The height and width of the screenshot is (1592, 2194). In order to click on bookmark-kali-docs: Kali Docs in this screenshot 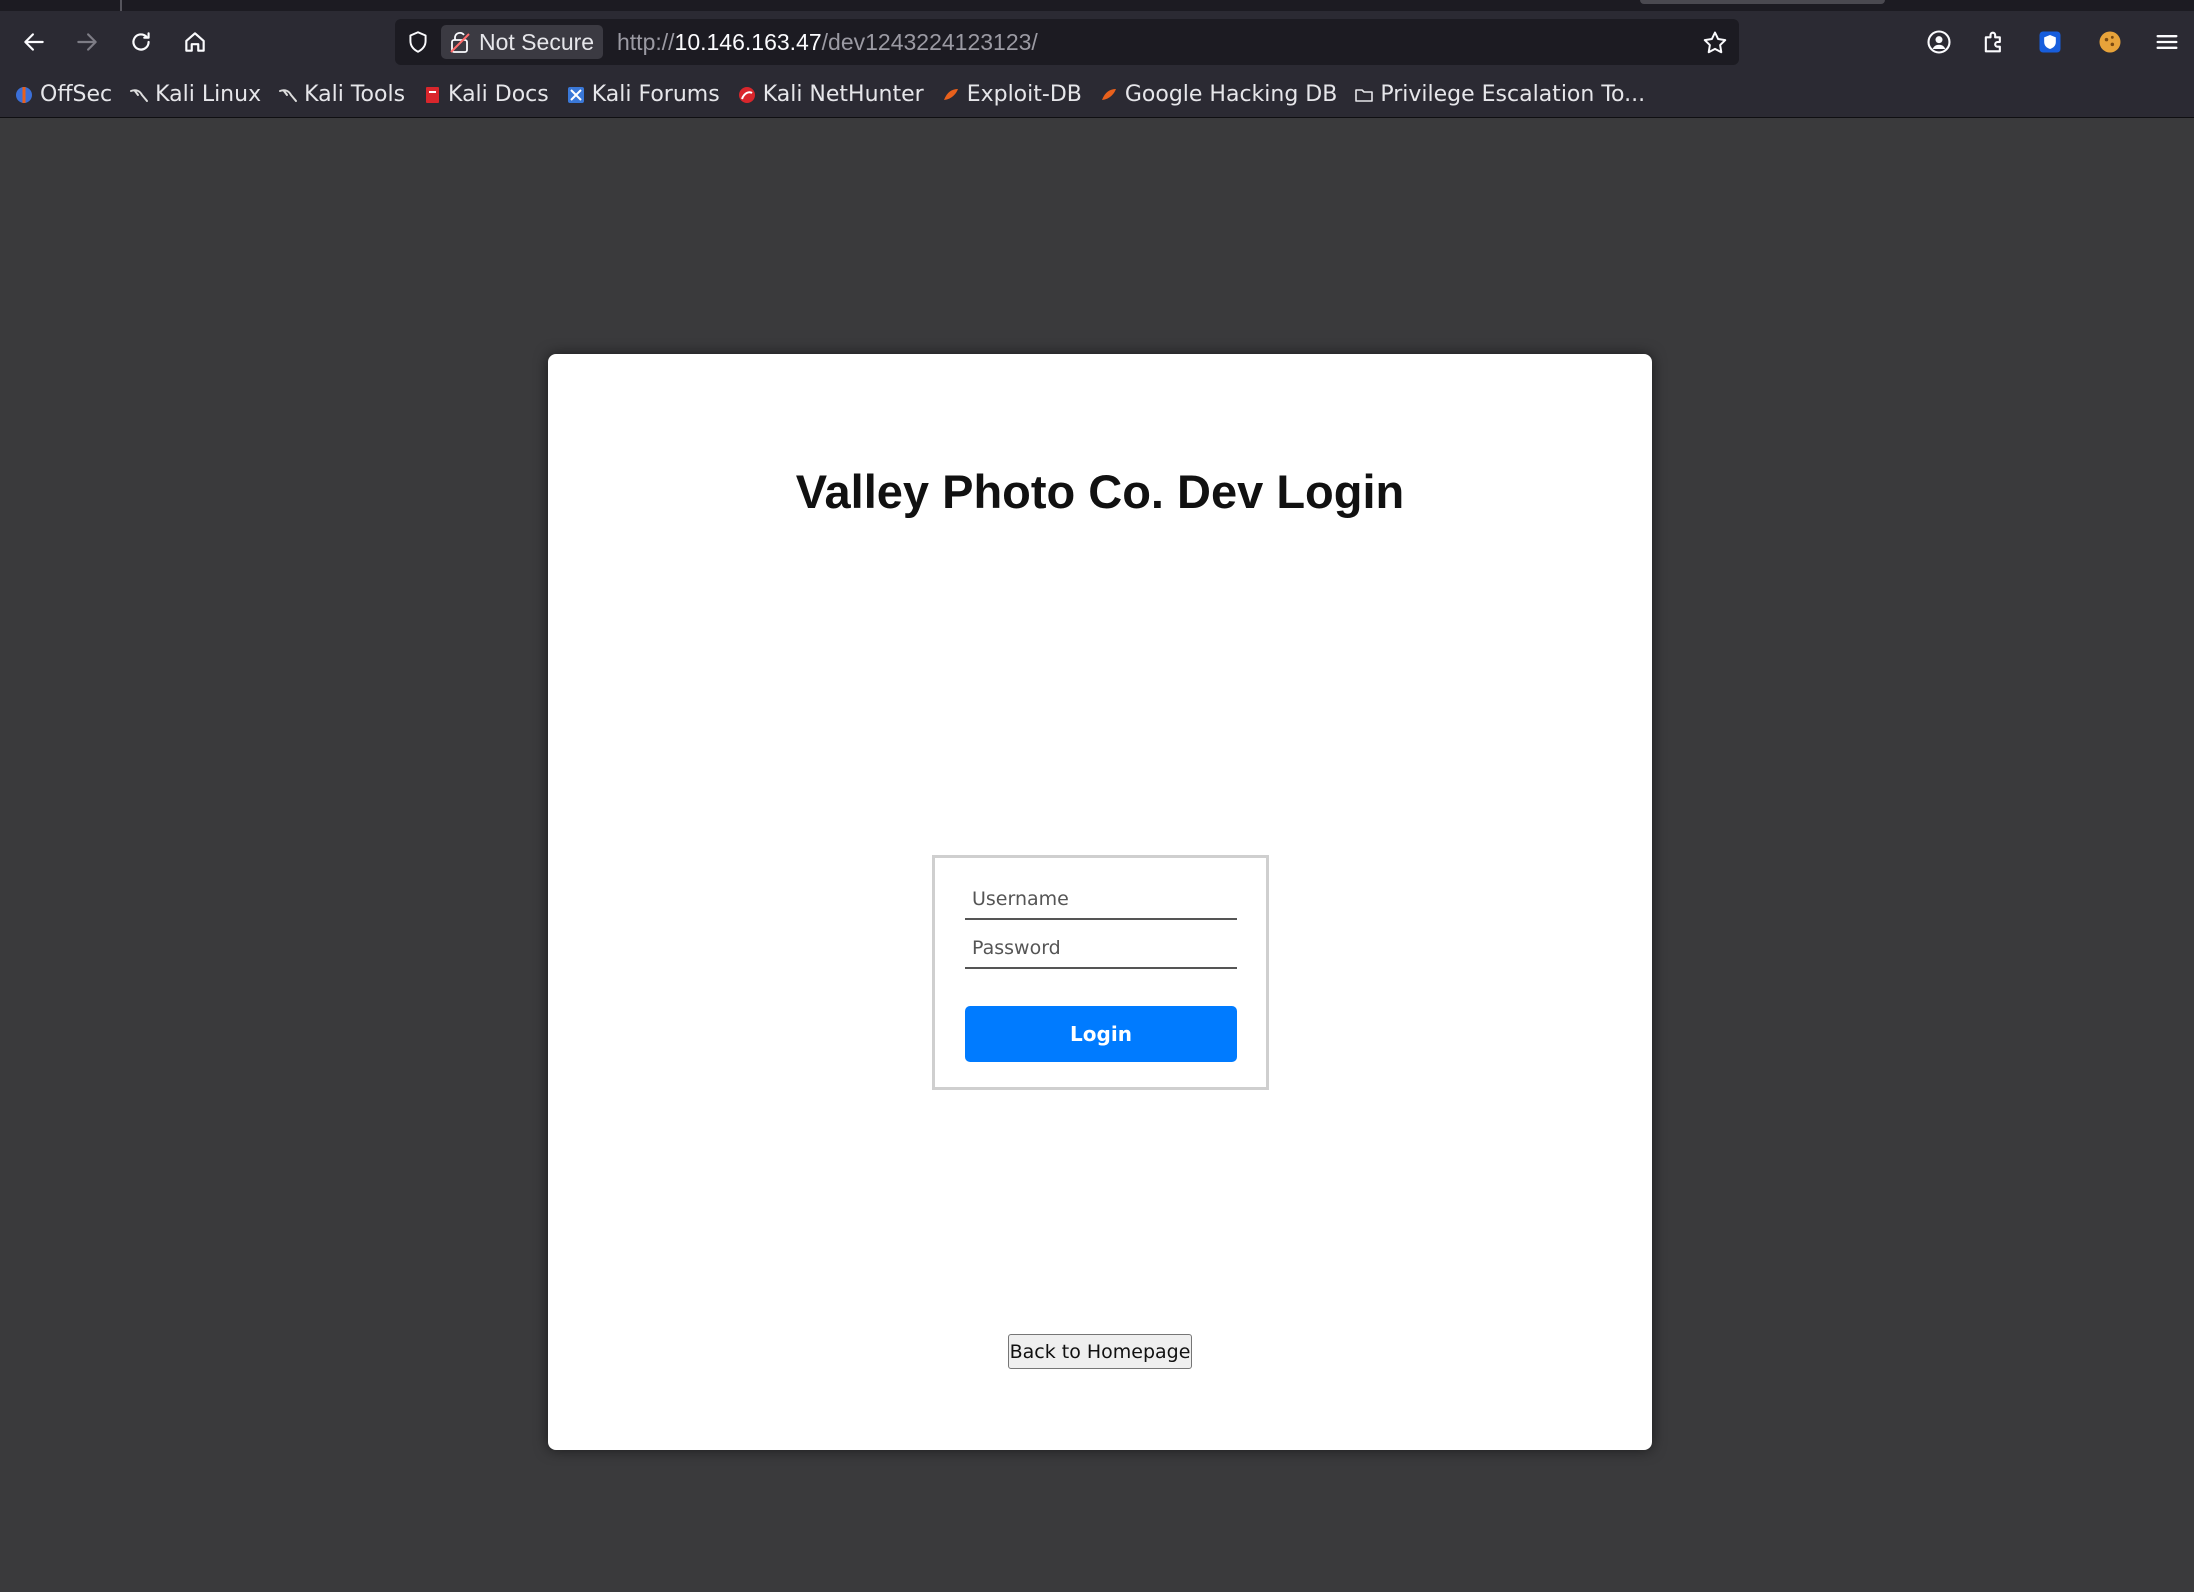, I will do `click(485, 94)`.